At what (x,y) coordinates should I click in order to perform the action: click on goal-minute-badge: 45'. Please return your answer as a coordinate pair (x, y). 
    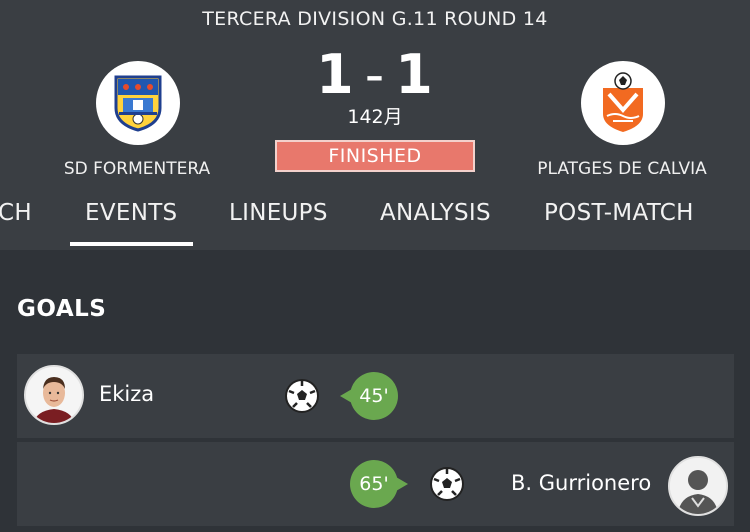
    Looking at the image, I should click on (369, 396).